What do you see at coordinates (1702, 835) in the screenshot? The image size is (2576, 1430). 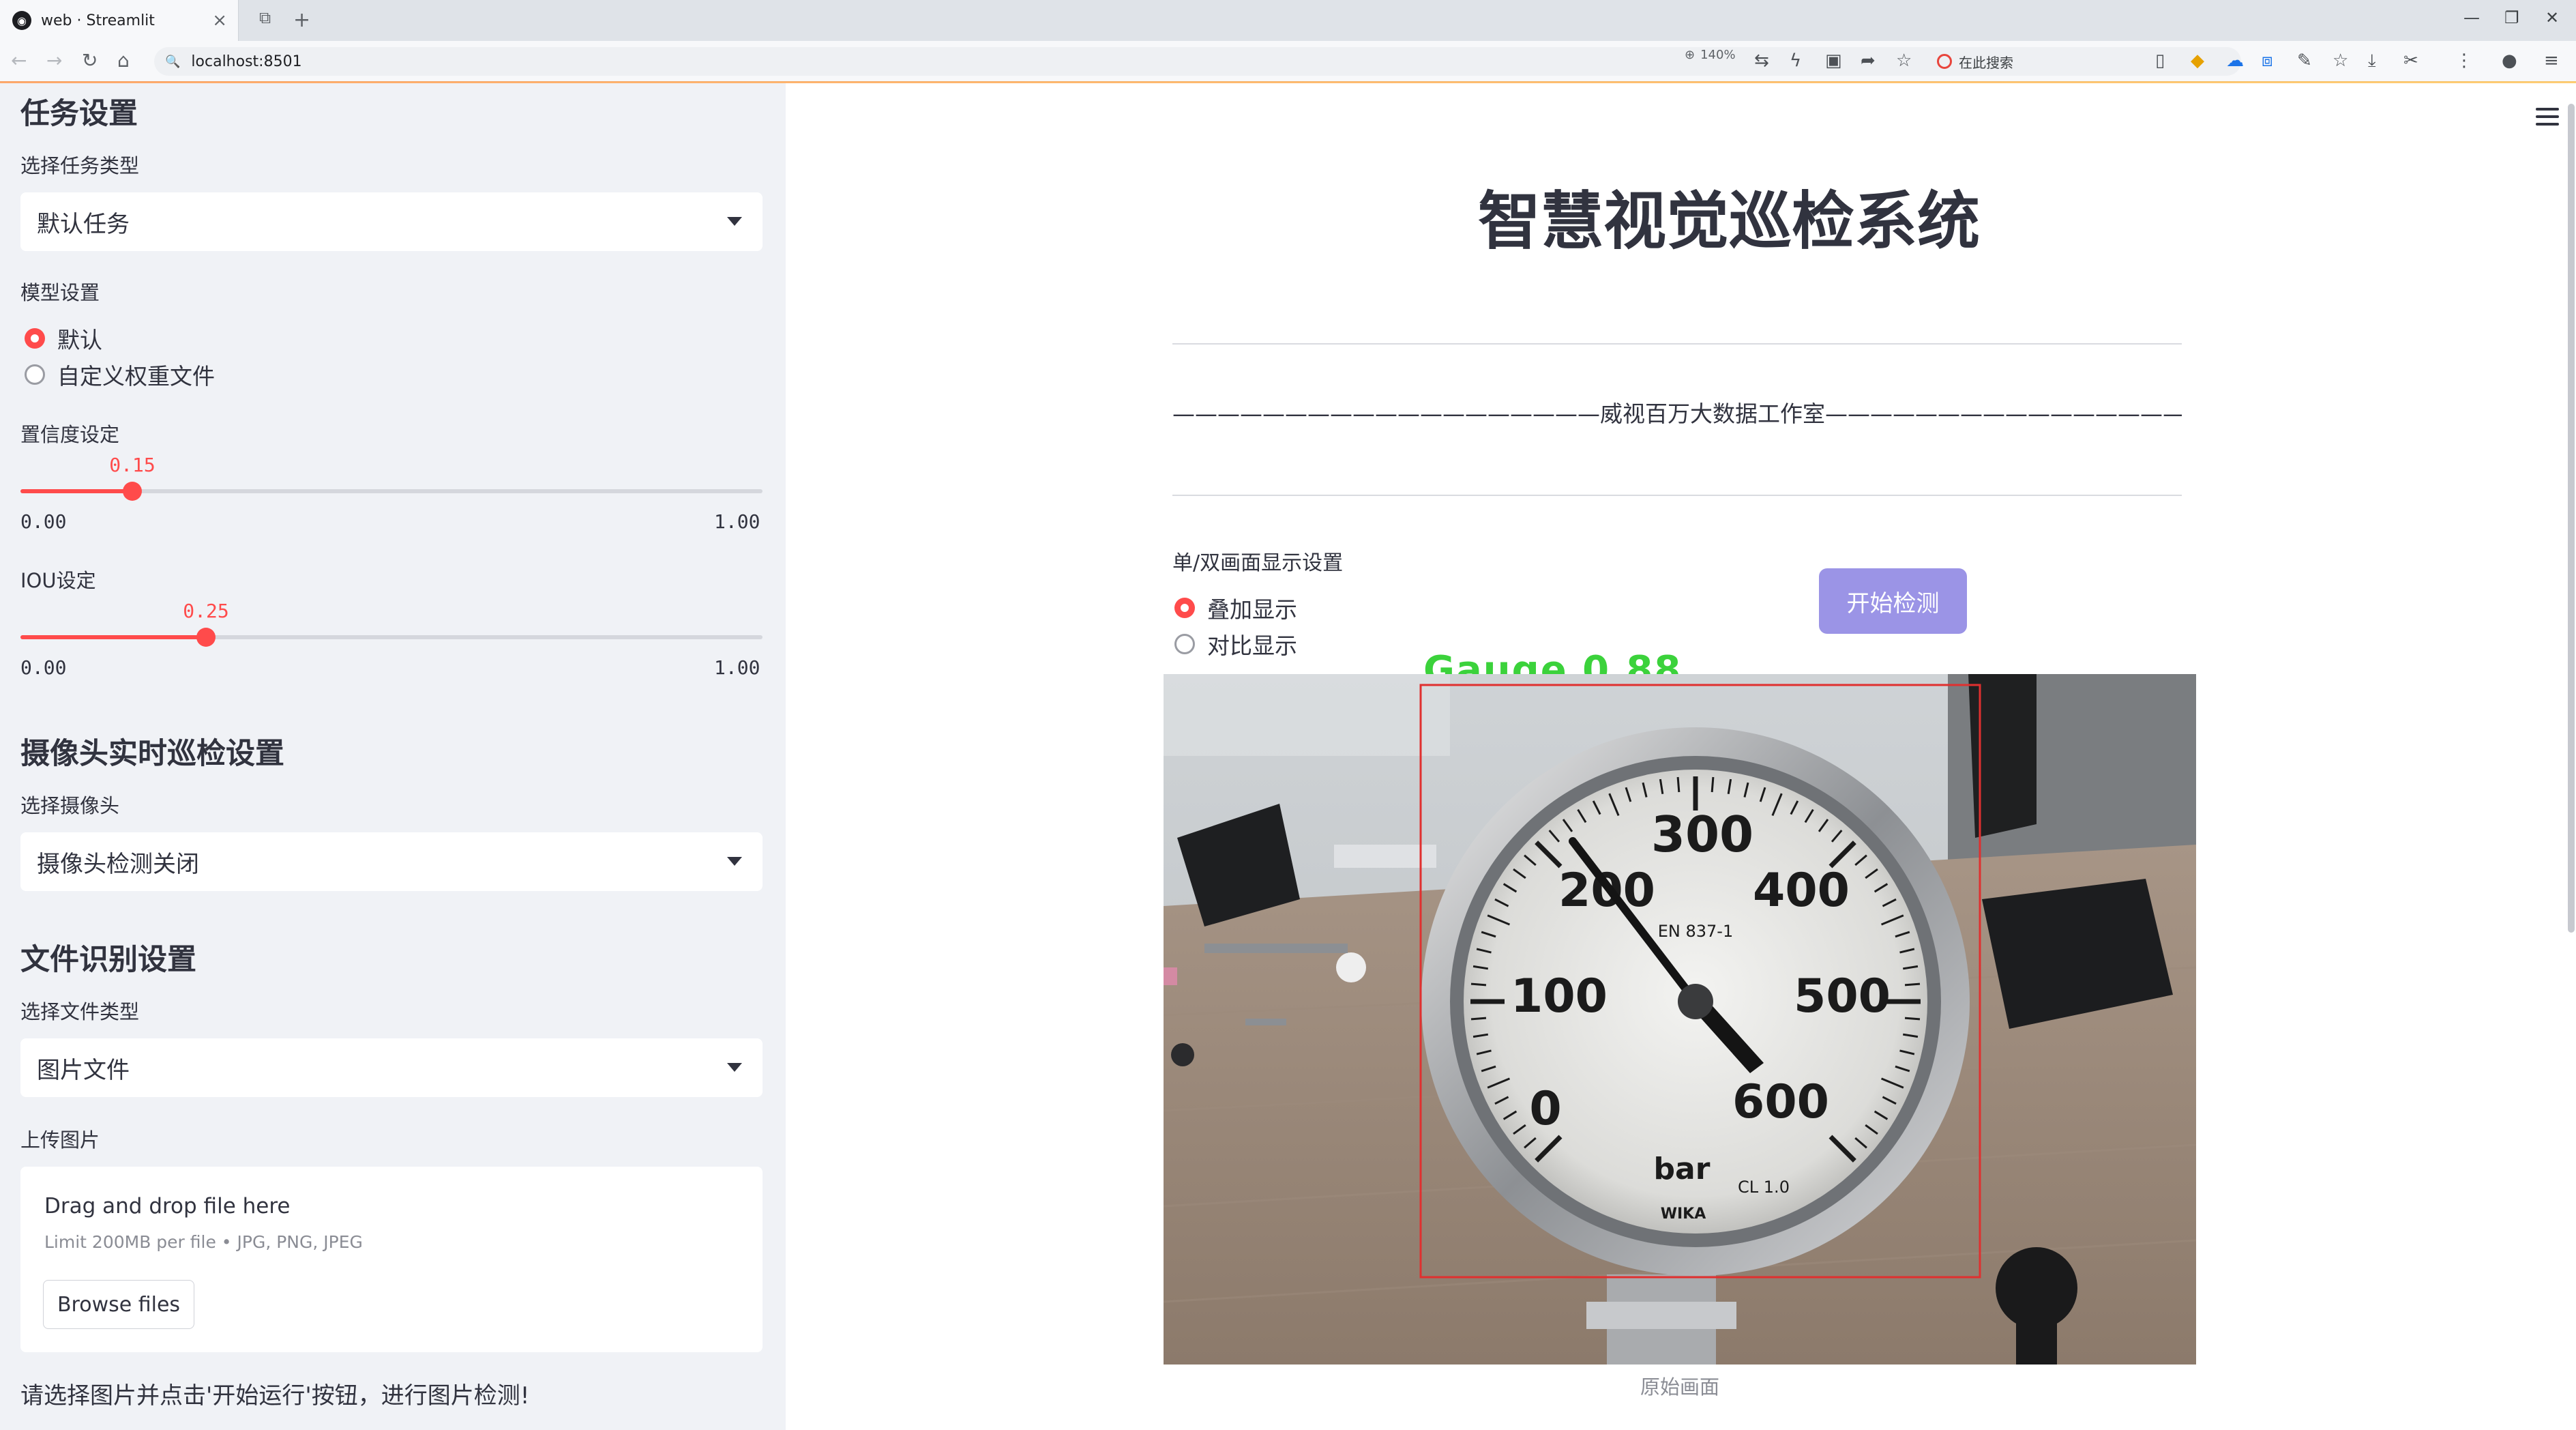 I see `gauge-number: 300` at bounding box center [1702, 835].